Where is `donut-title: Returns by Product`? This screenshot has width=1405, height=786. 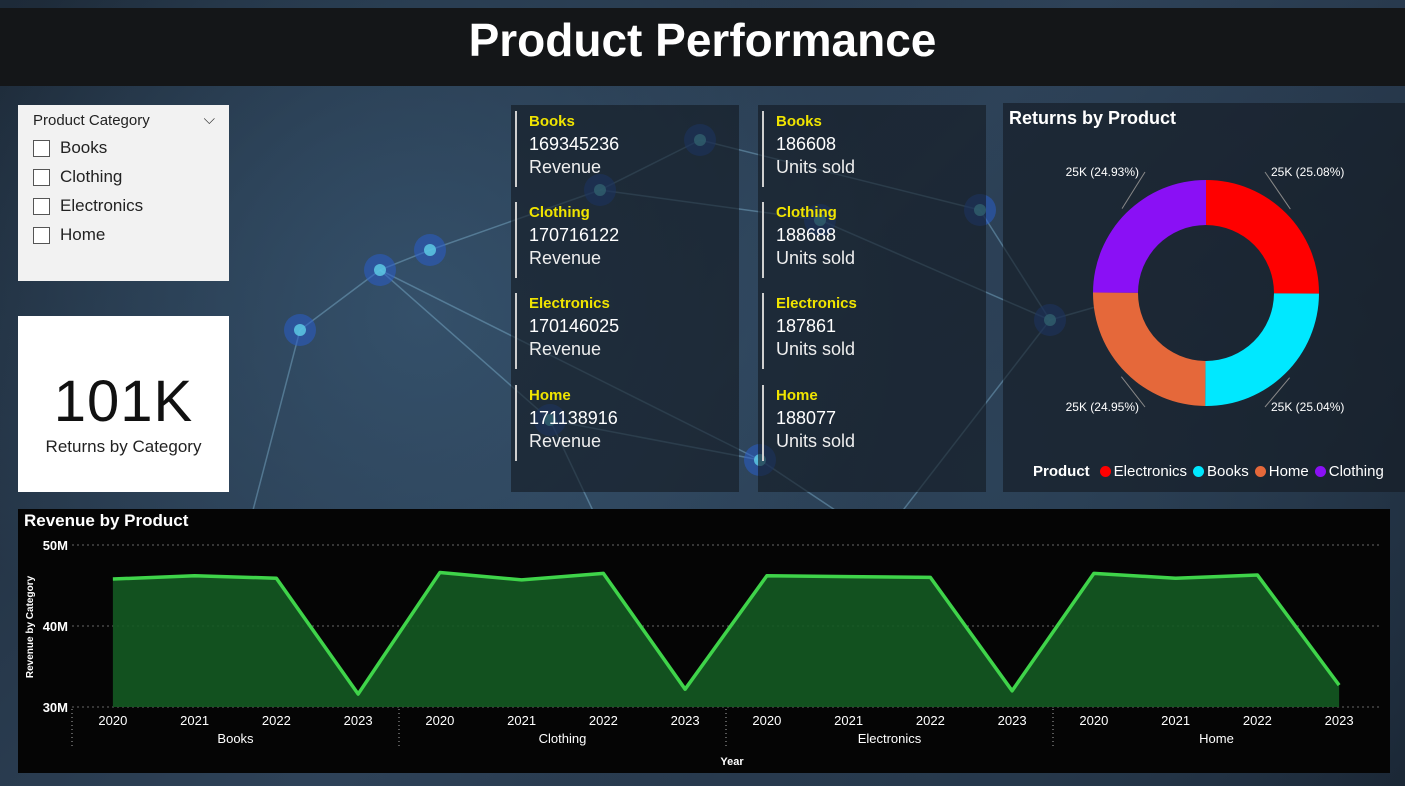 donut-title: Returns by Product is located at coordinates (1093, 118).